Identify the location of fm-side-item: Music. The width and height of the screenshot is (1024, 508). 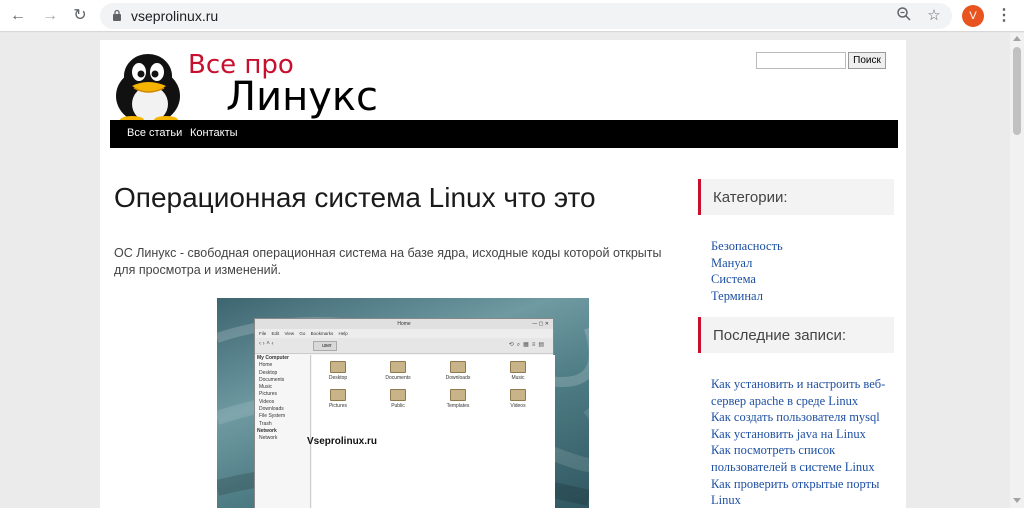
(266, 387).